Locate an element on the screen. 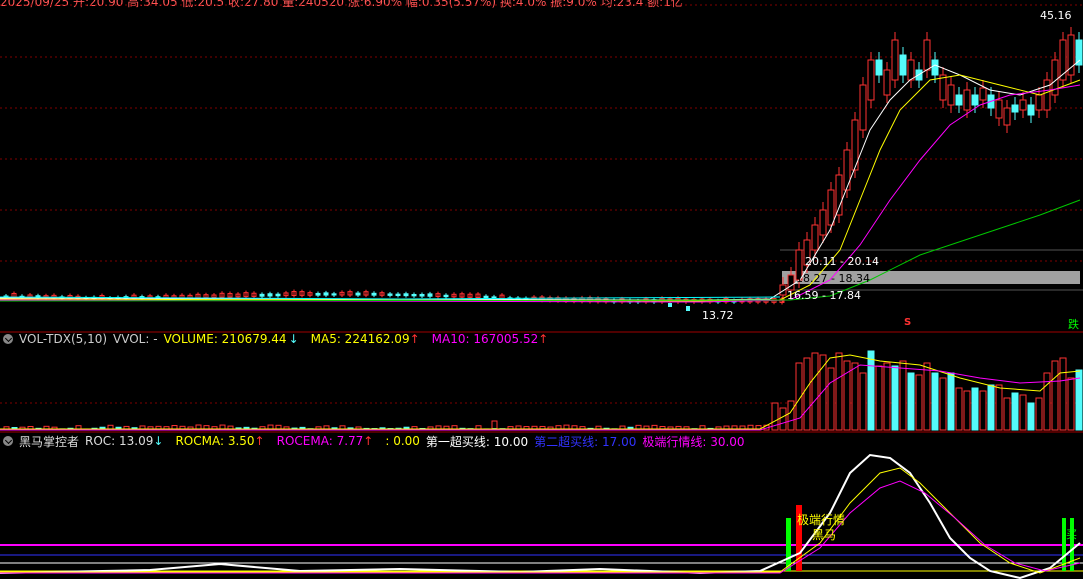  high-price-label: 45.16 is located at coordinates (1056, 15).